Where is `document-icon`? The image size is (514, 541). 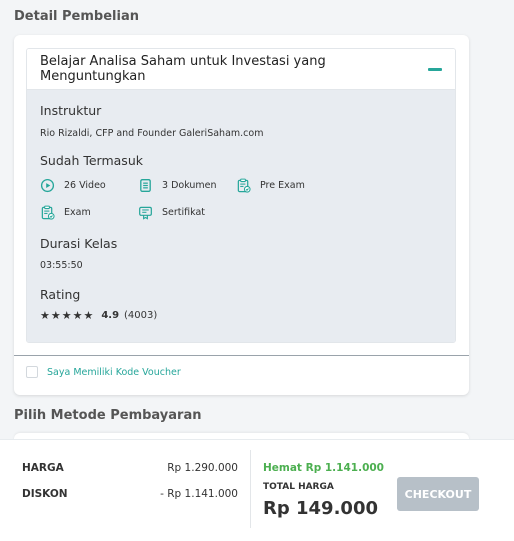
document-icon is located at coordinates (145, 185).